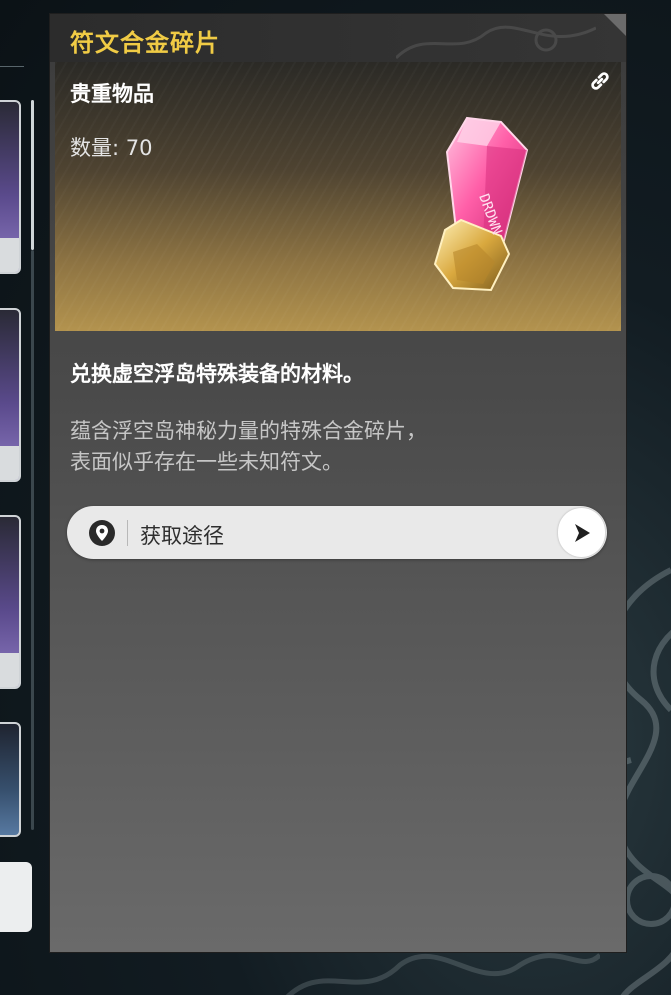 Image resolution: width=671 pixels, height=995 pixels. I want to click on item-title: 符文合金碎片, so click(145, 43).